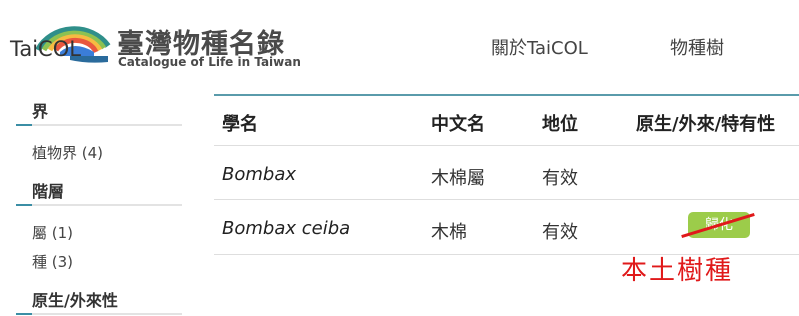  I want to click on facet-title-kingdom: 界, so click(40, 110).